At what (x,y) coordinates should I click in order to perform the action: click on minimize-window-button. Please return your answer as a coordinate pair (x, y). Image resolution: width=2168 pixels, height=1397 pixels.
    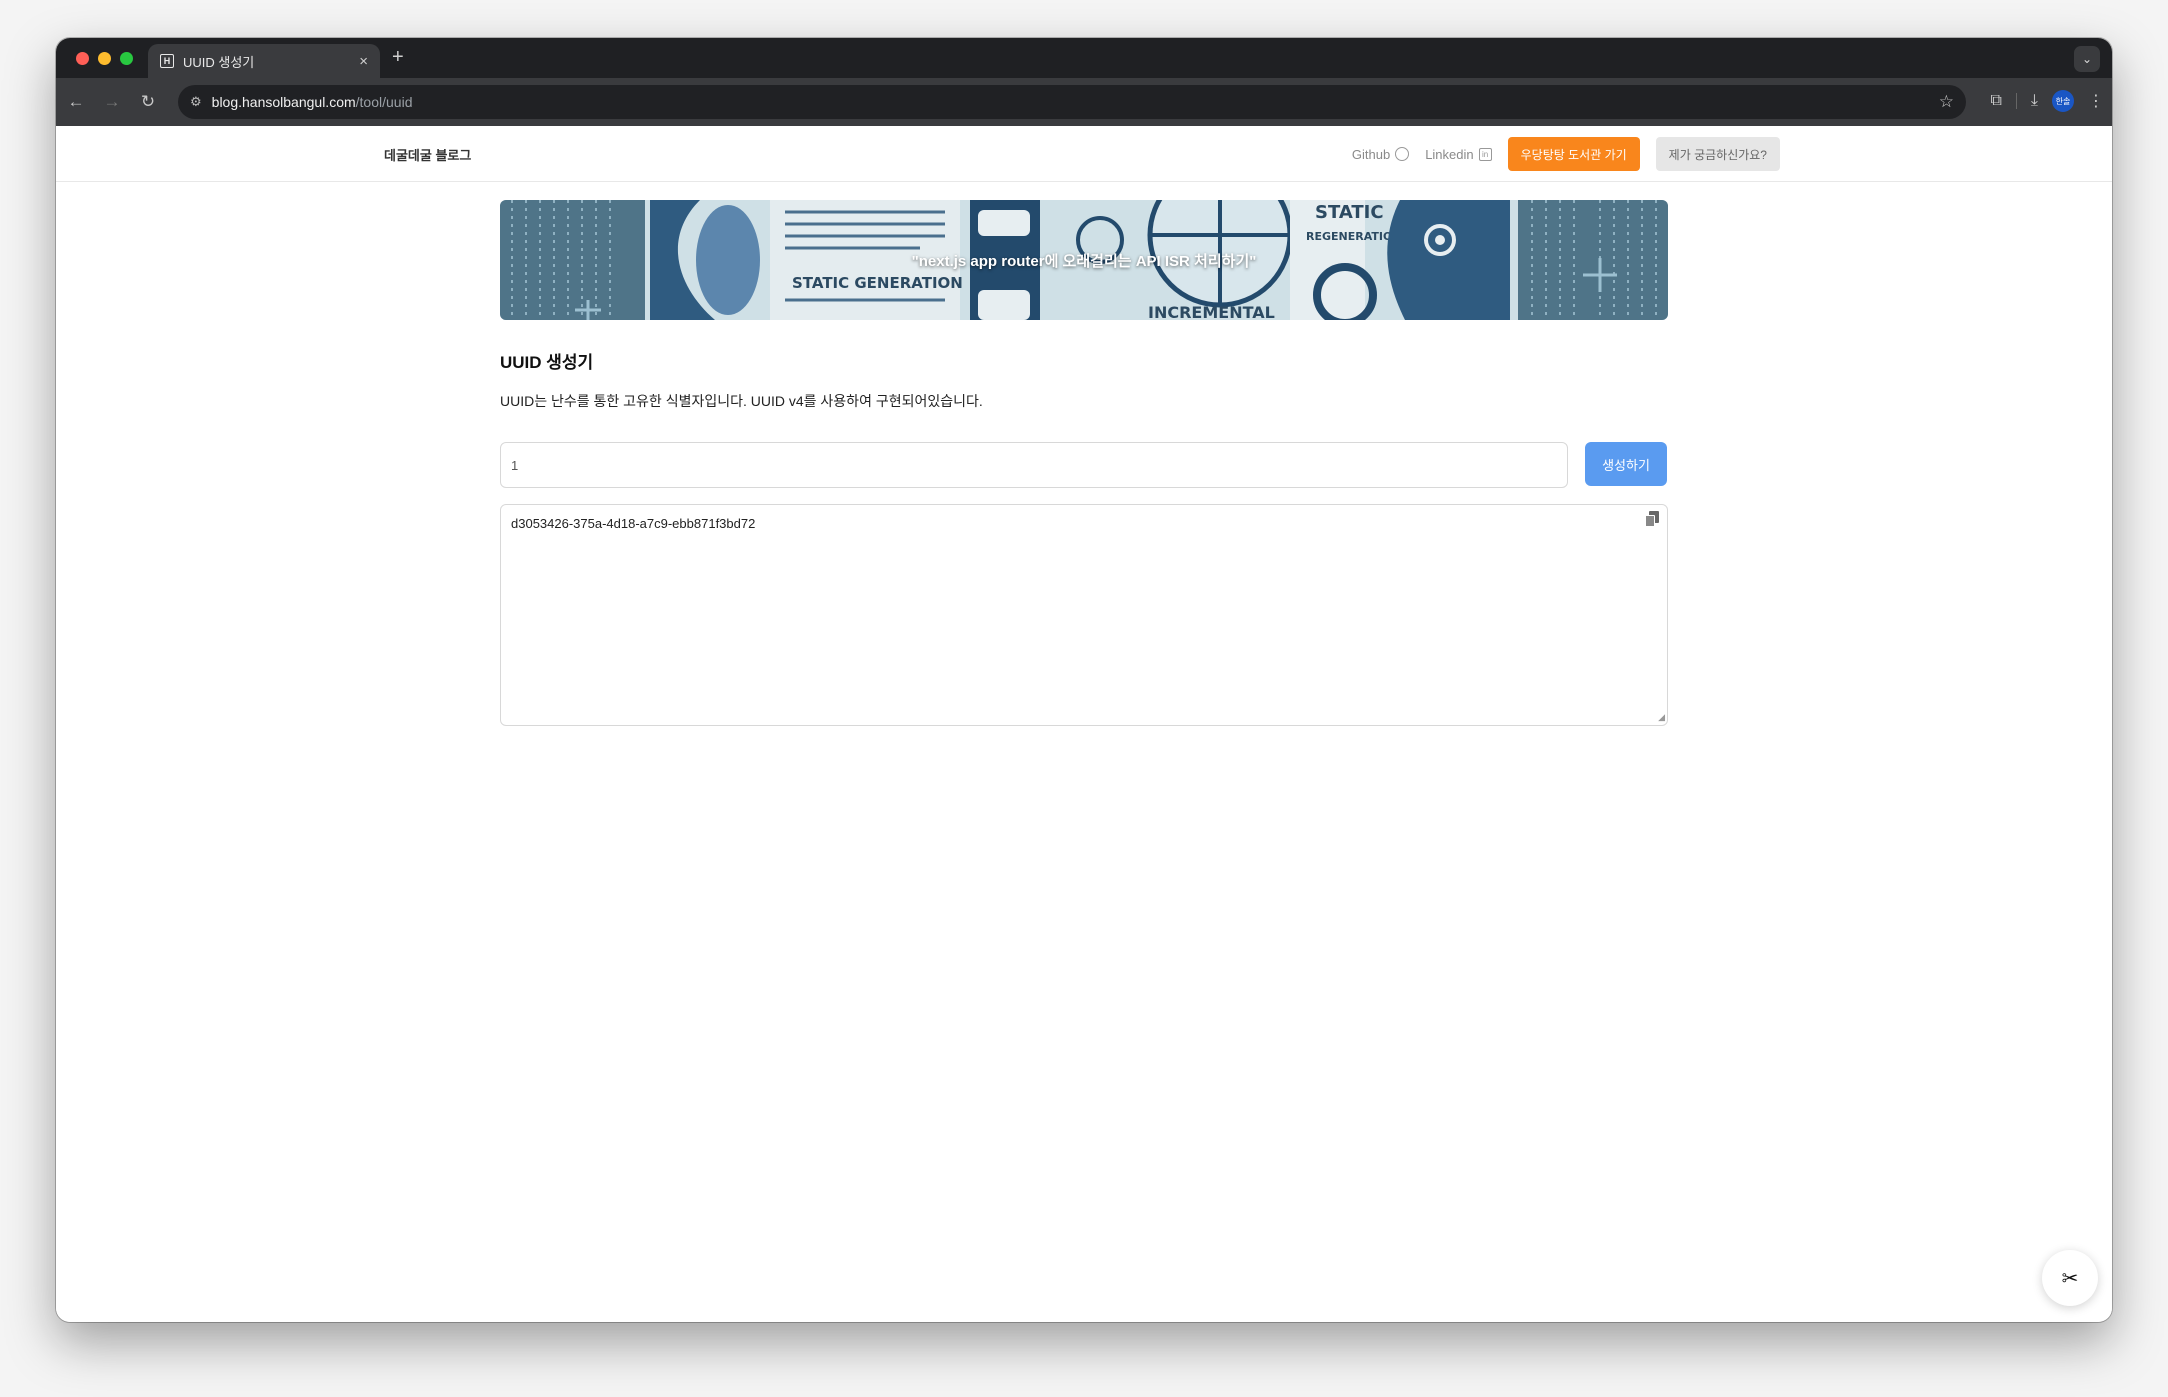
    Looking at the image, I should click on (104, 58).